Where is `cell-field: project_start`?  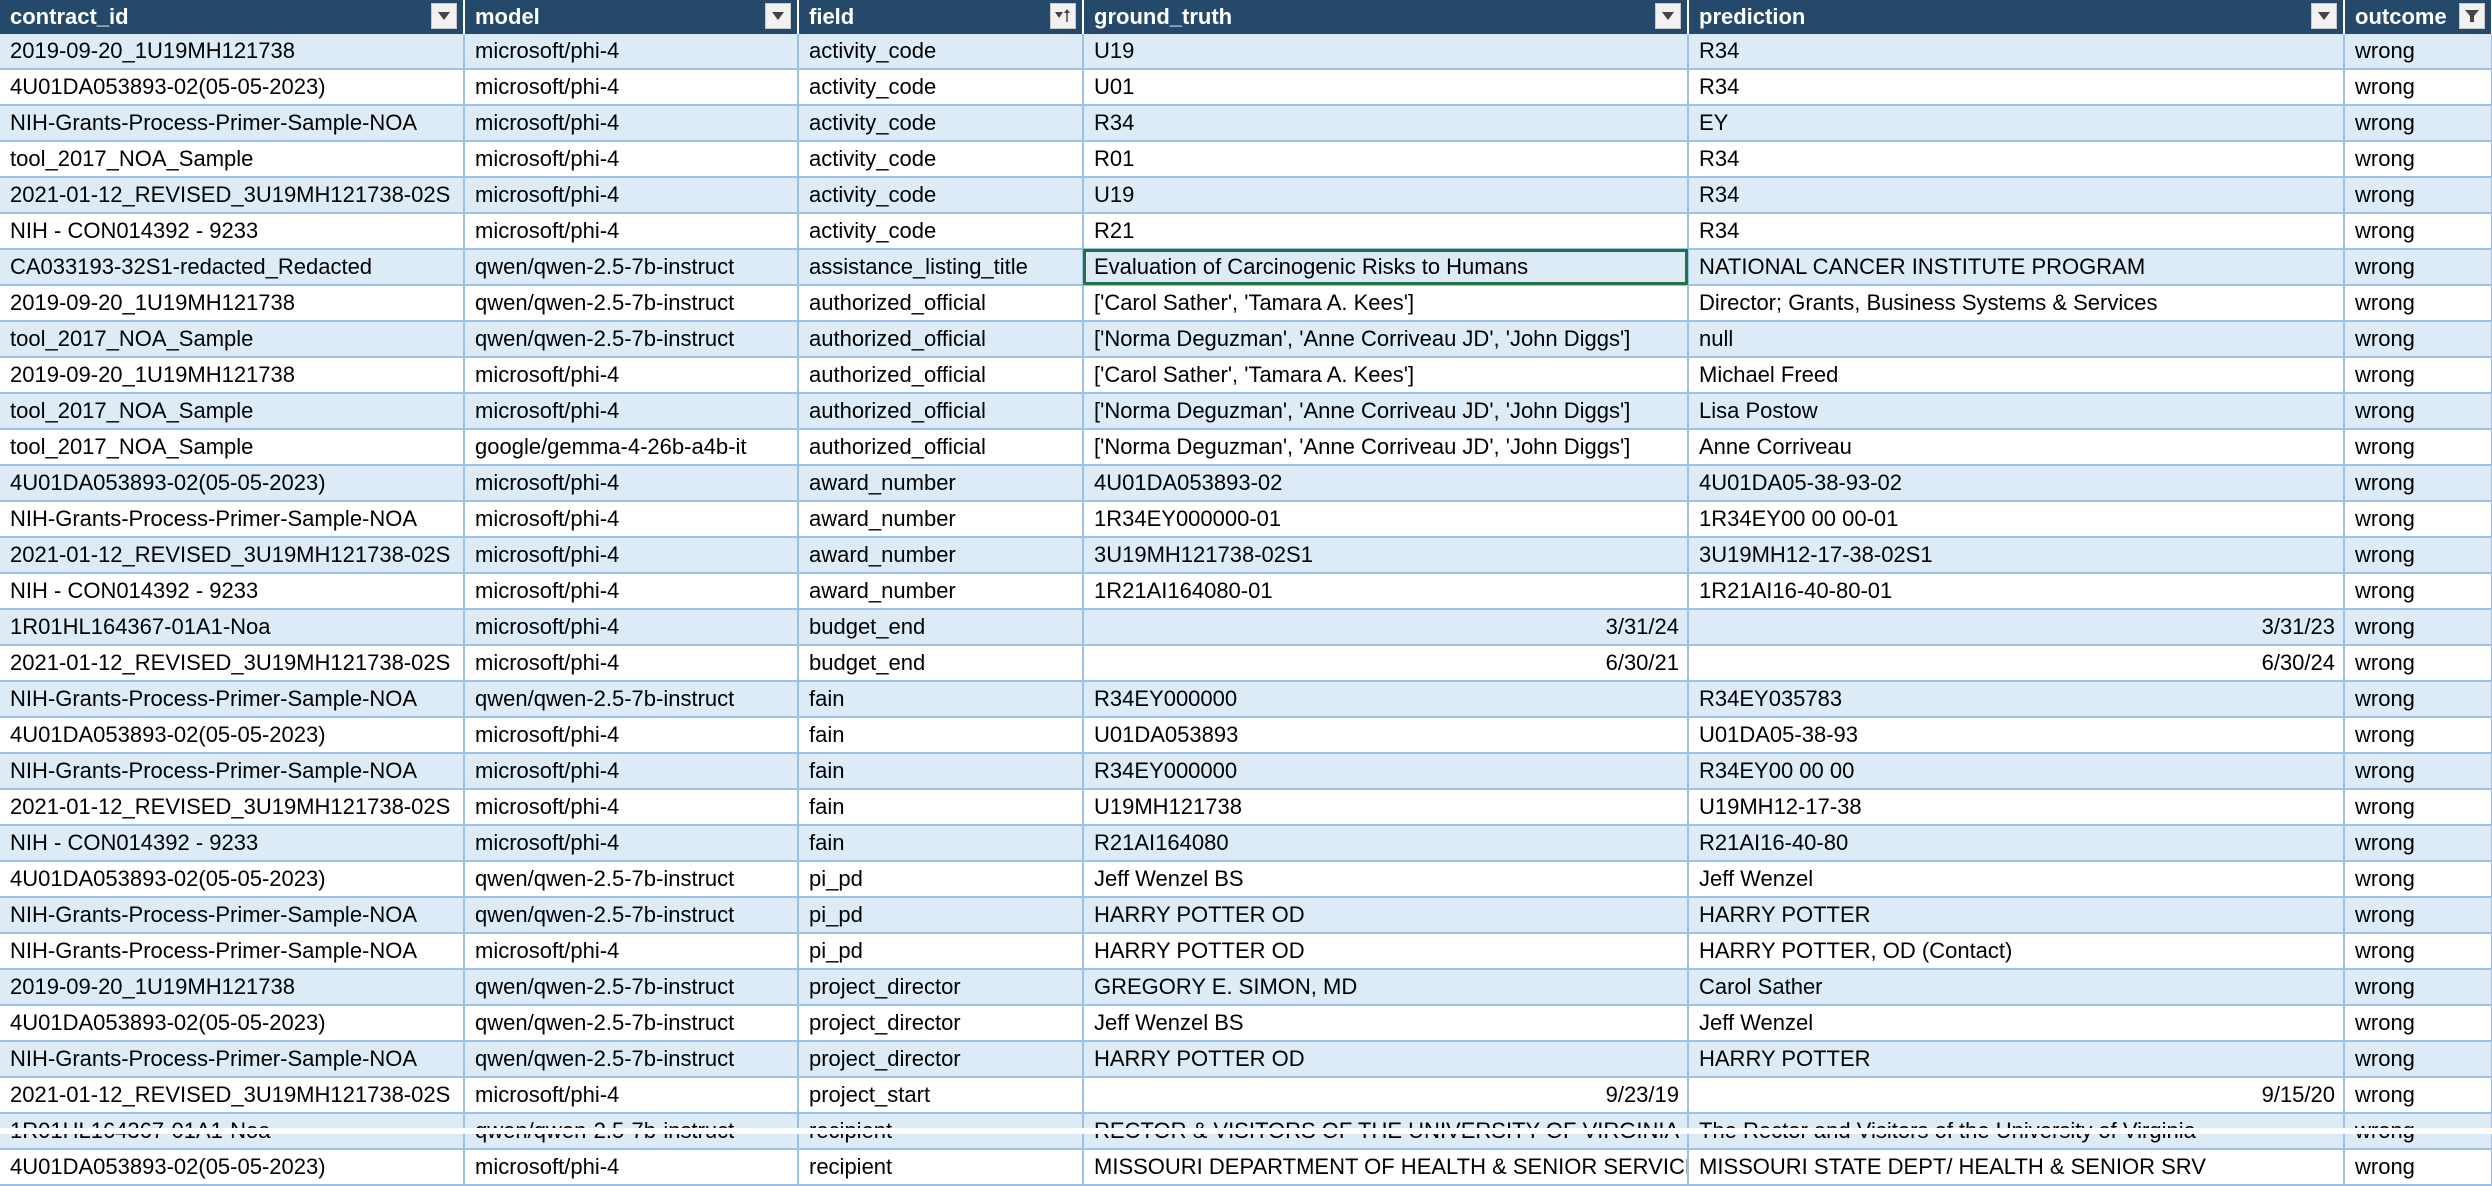 cell-field: project_start is located at coordinates (941, 1095).